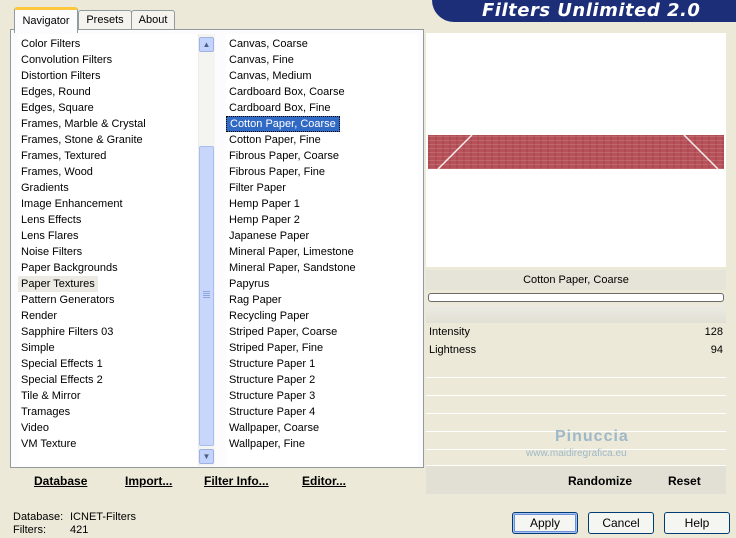  I want to click on status-filters-label: Filters:, so click(29, 530).